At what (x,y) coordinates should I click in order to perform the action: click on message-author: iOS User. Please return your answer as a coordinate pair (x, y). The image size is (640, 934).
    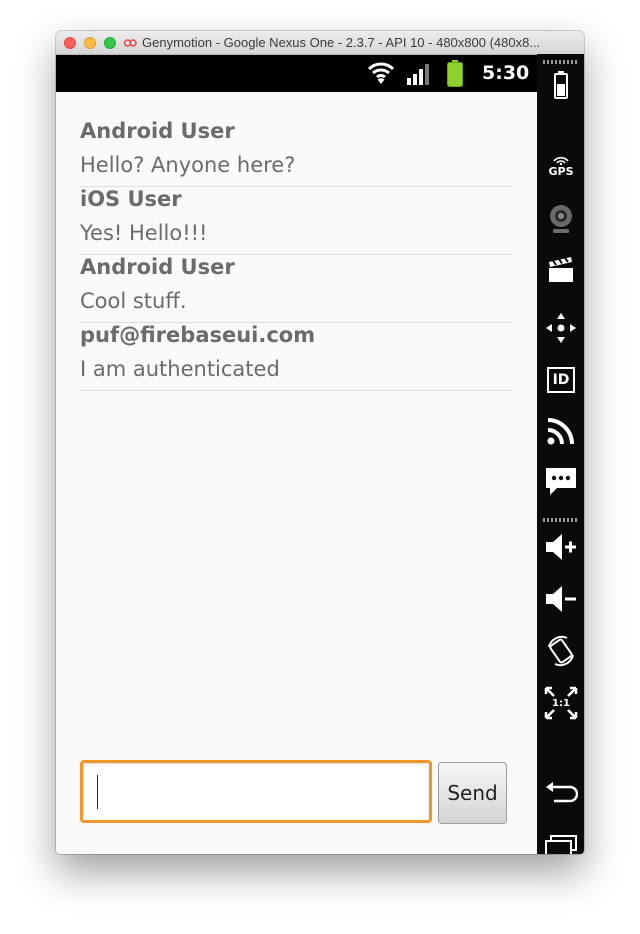
    Looking at the image, I should click on (131, 199).